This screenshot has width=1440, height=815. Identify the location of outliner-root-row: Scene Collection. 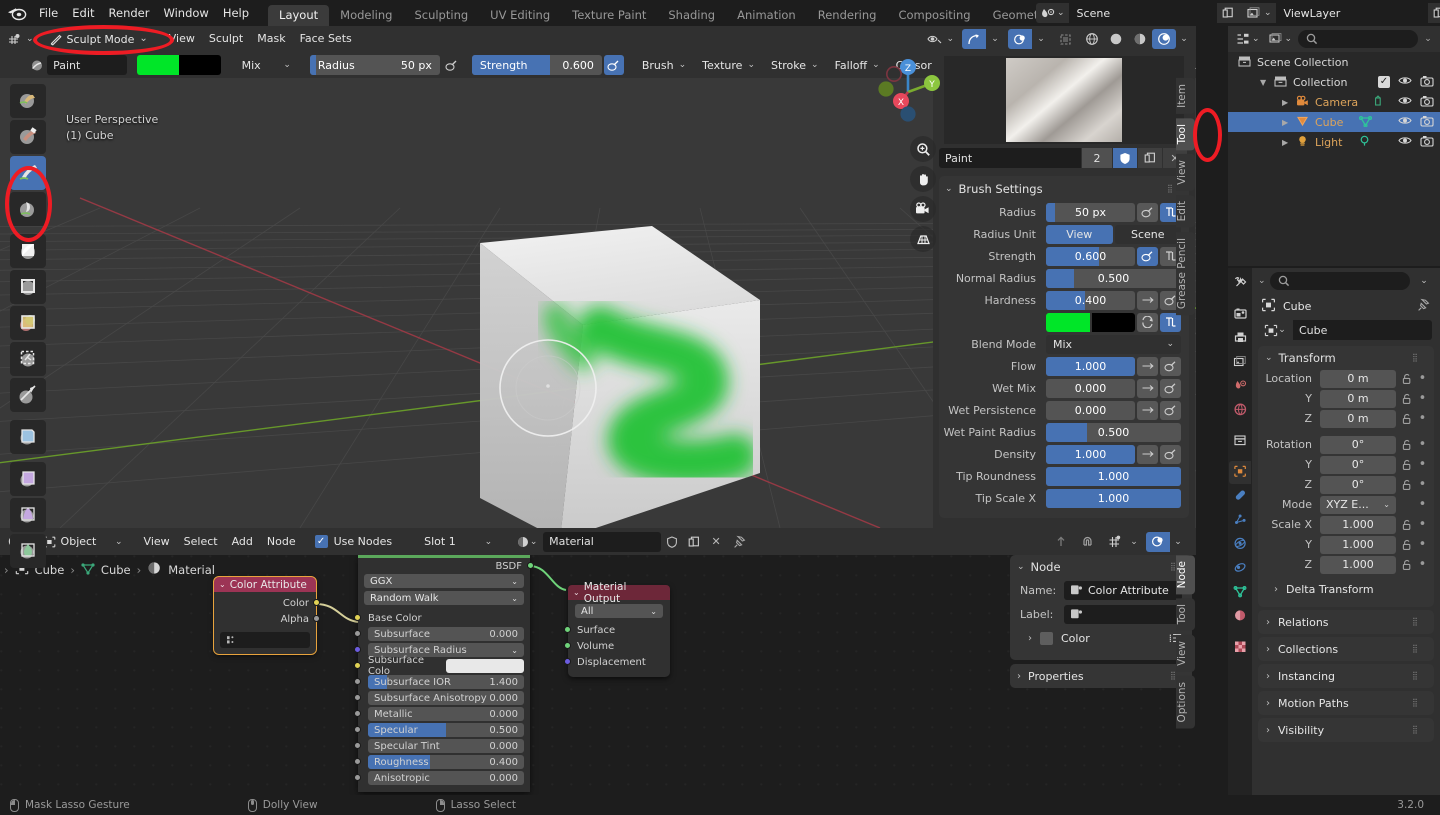
(1334, 62).